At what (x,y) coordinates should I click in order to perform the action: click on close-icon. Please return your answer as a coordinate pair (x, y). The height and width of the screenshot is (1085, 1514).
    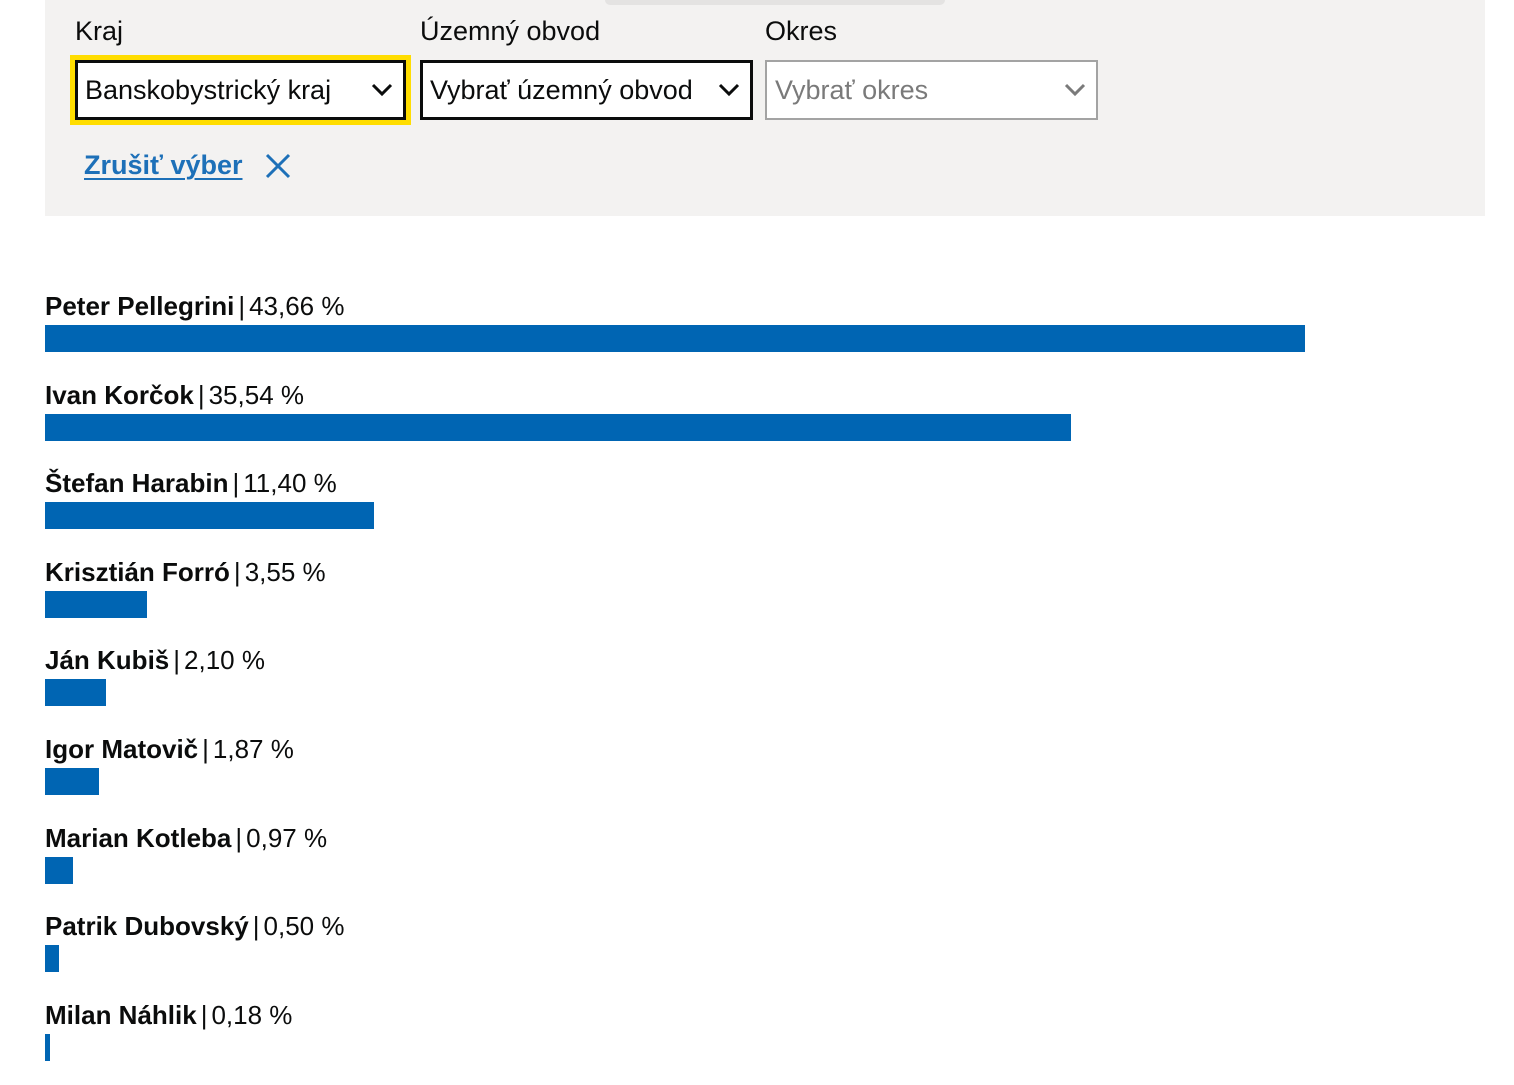
    Looking at the image, I should click on (278, 166).